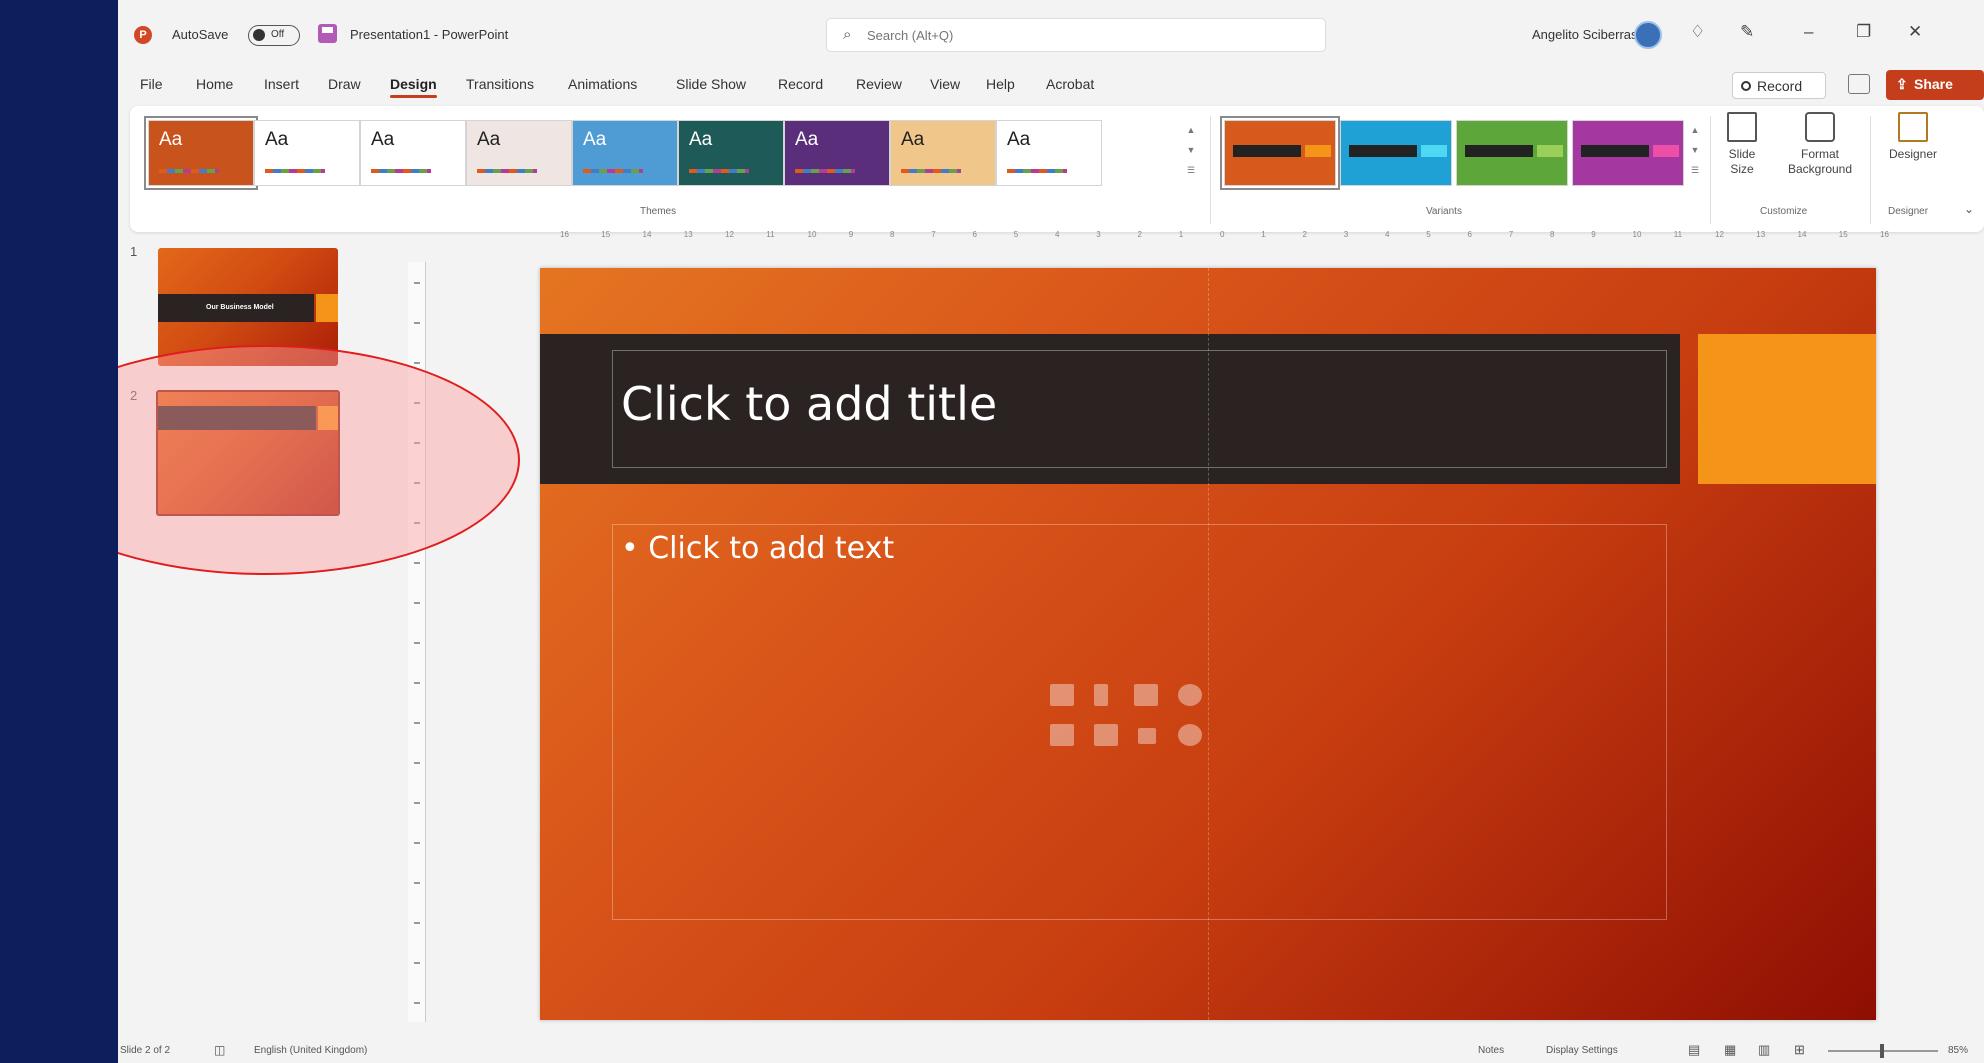 Image resolution: width=1984 pixels, height=1063 pixels. I want to click on insert-table-icon, so click(1062, 695).